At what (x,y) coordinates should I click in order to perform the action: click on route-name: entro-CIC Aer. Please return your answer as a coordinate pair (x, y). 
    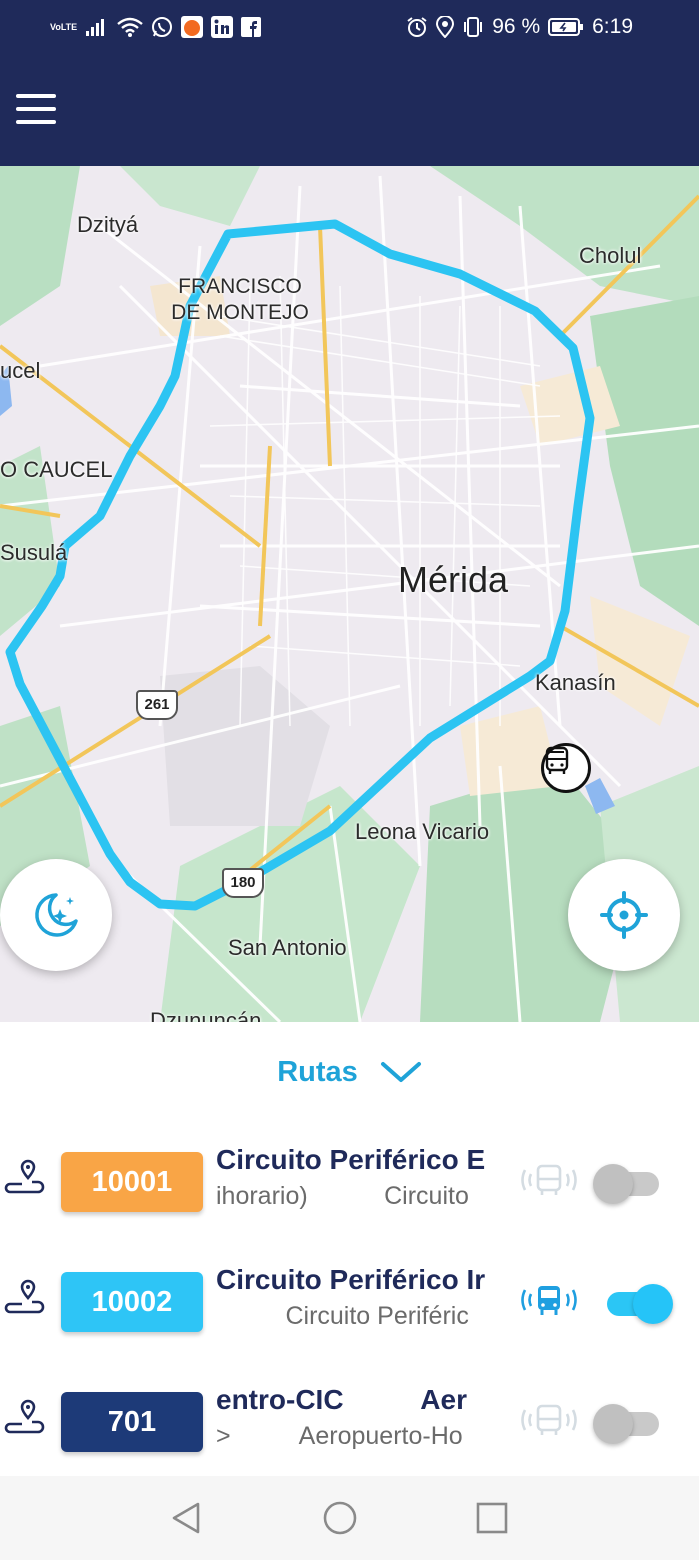
    Looking at the image, I should click on (341, 1399).